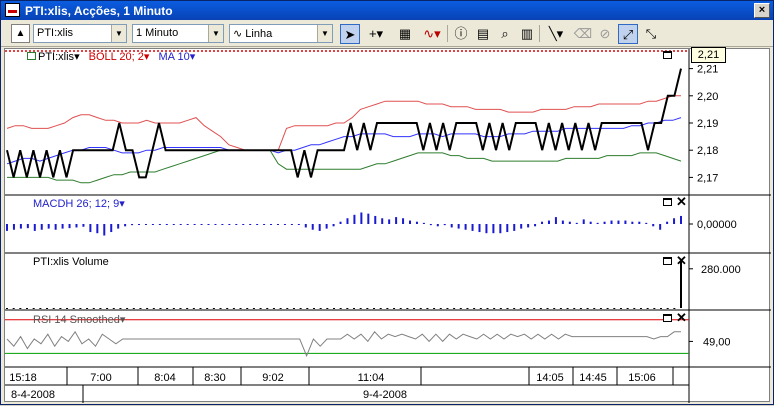 The image size is (774, 406). I want to click on time-axis-label: 9:02, so click(272, 378).